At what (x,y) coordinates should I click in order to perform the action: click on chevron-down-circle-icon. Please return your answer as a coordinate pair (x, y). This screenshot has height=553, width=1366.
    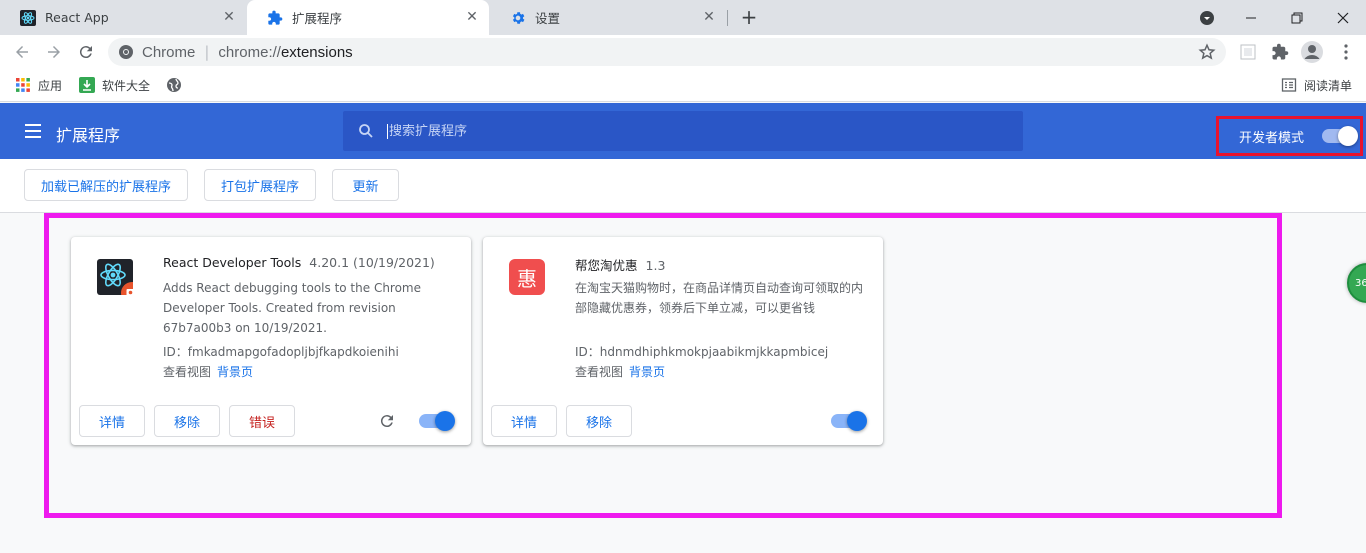
    Looking at the image, I should click on (1207, 17).